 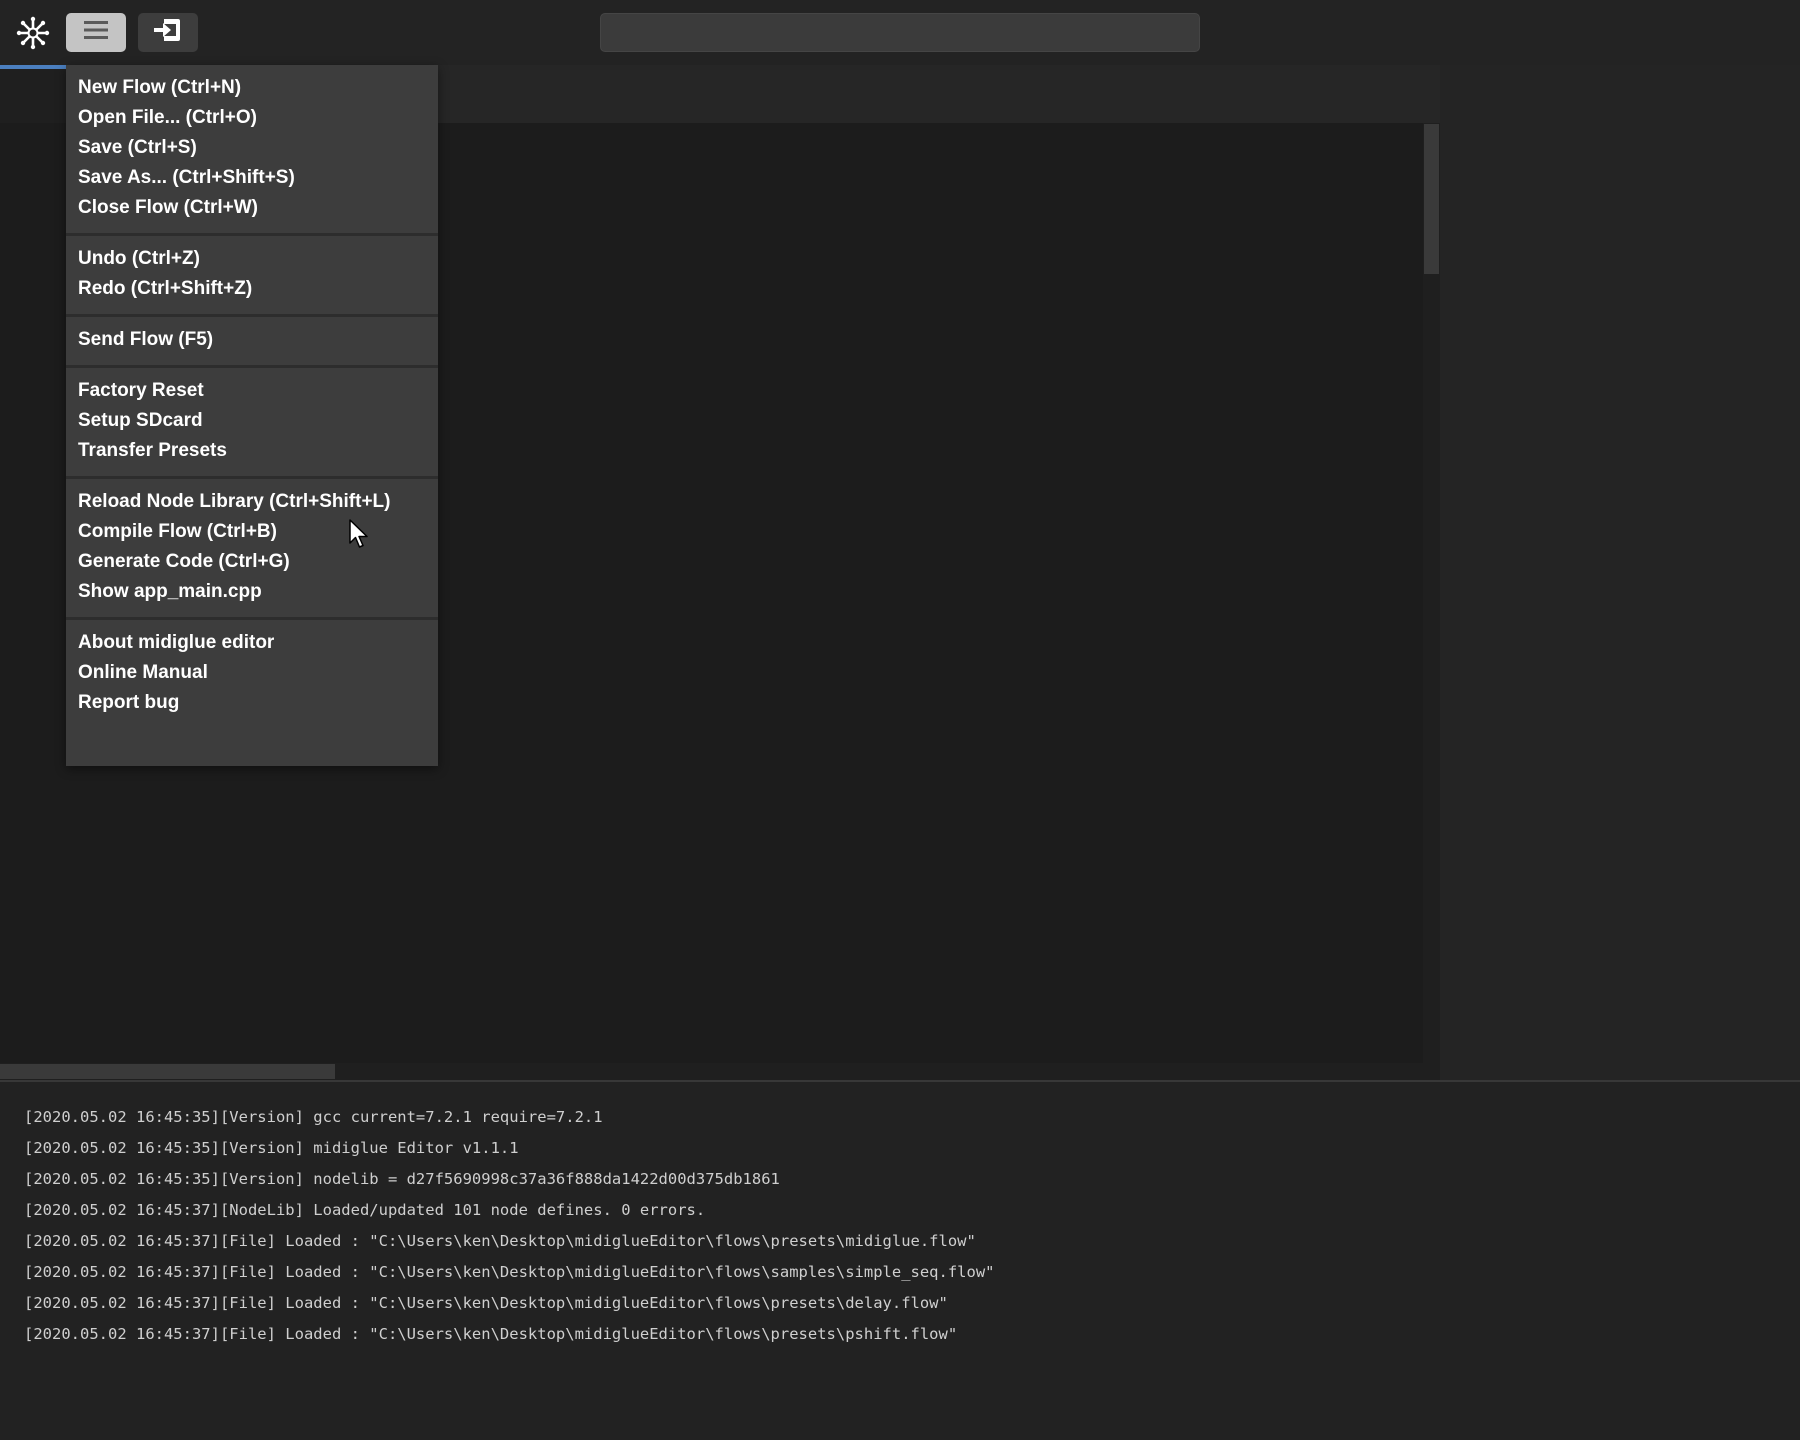 I want to click on menu-item-transfer-presets: Transfer Presets, so click(x=252, y=451).